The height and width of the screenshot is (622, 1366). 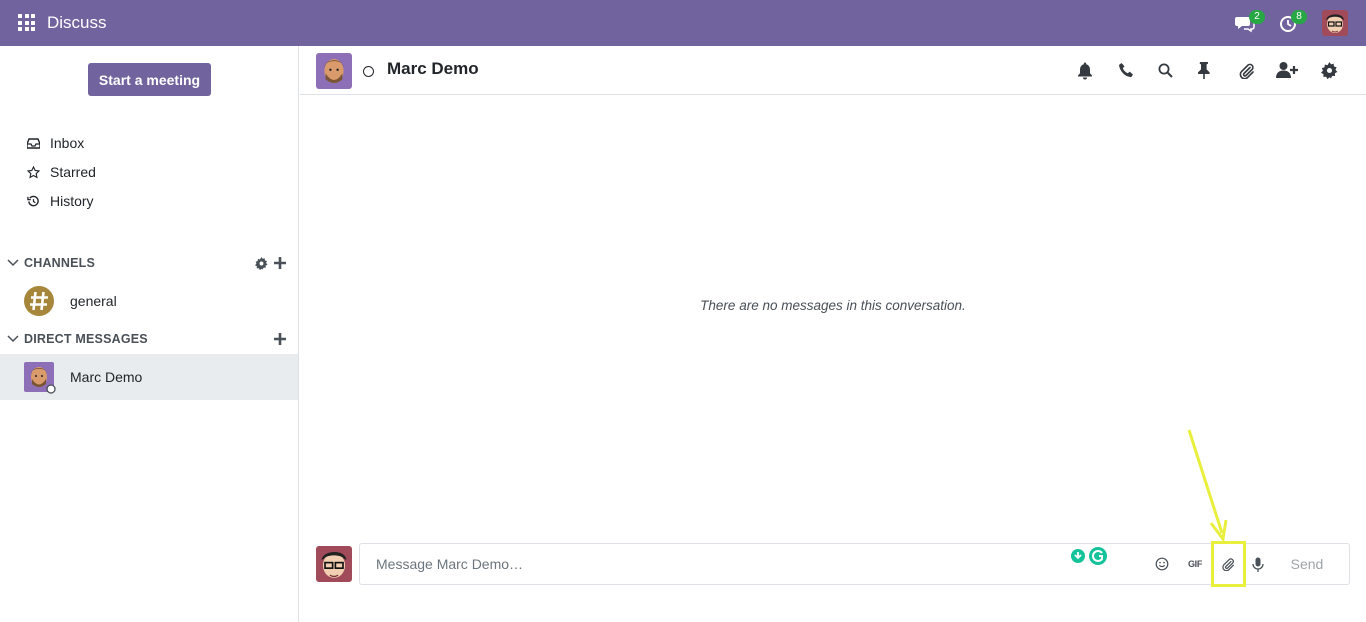 I want to click on attach-button-highlight, so click(x=1228, y=564).